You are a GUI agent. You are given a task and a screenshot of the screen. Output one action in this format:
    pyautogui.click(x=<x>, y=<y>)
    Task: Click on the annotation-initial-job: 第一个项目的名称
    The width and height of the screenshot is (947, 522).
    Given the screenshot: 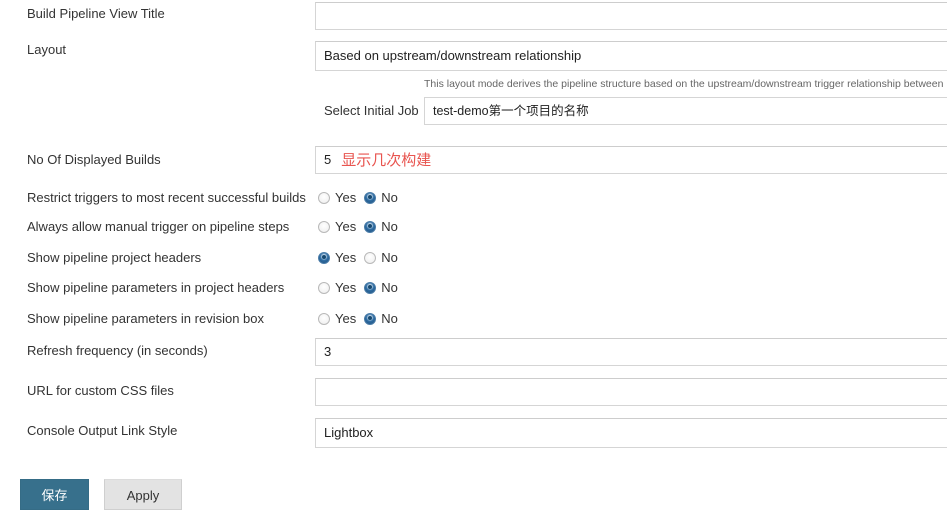 What is the action you would take?
    pyautogui.click(x=538, y=111)
    